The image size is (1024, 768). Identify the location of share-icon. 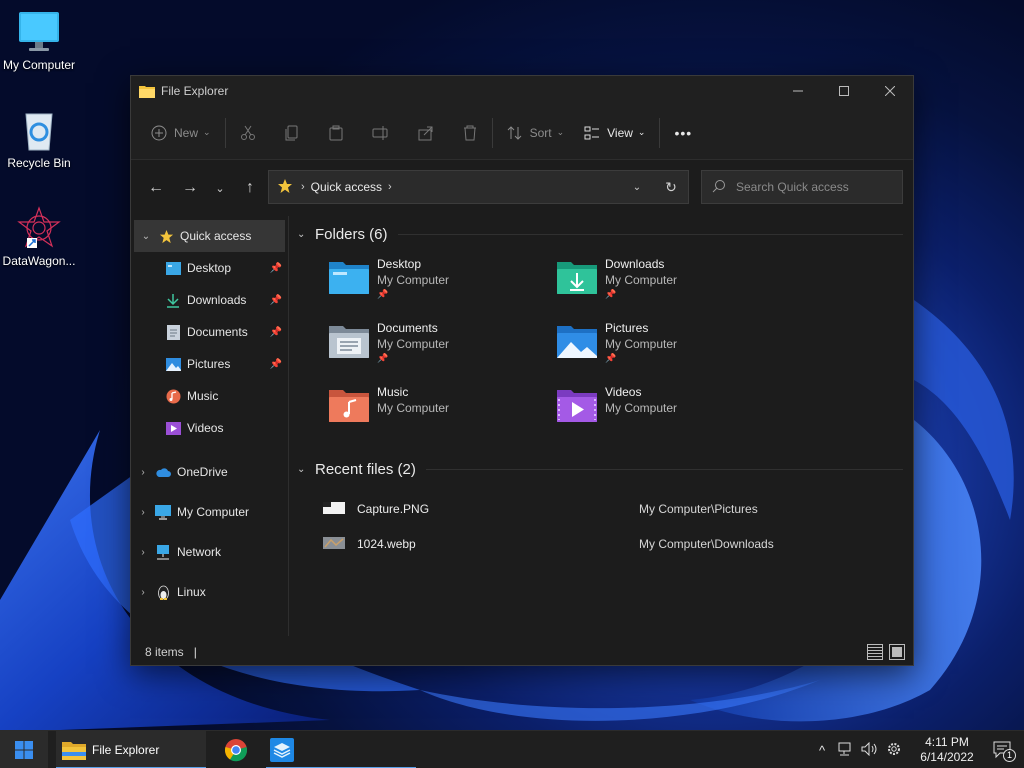
(425, 133).